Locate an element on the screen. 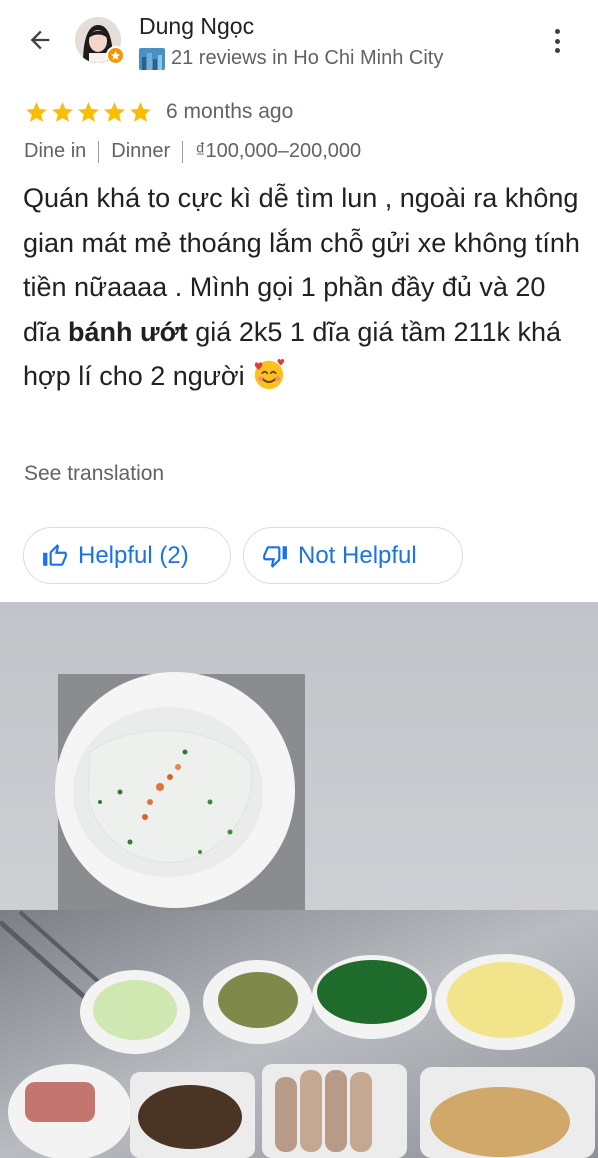  rating-row: 6 months ago is located at coordinates (158, 112).